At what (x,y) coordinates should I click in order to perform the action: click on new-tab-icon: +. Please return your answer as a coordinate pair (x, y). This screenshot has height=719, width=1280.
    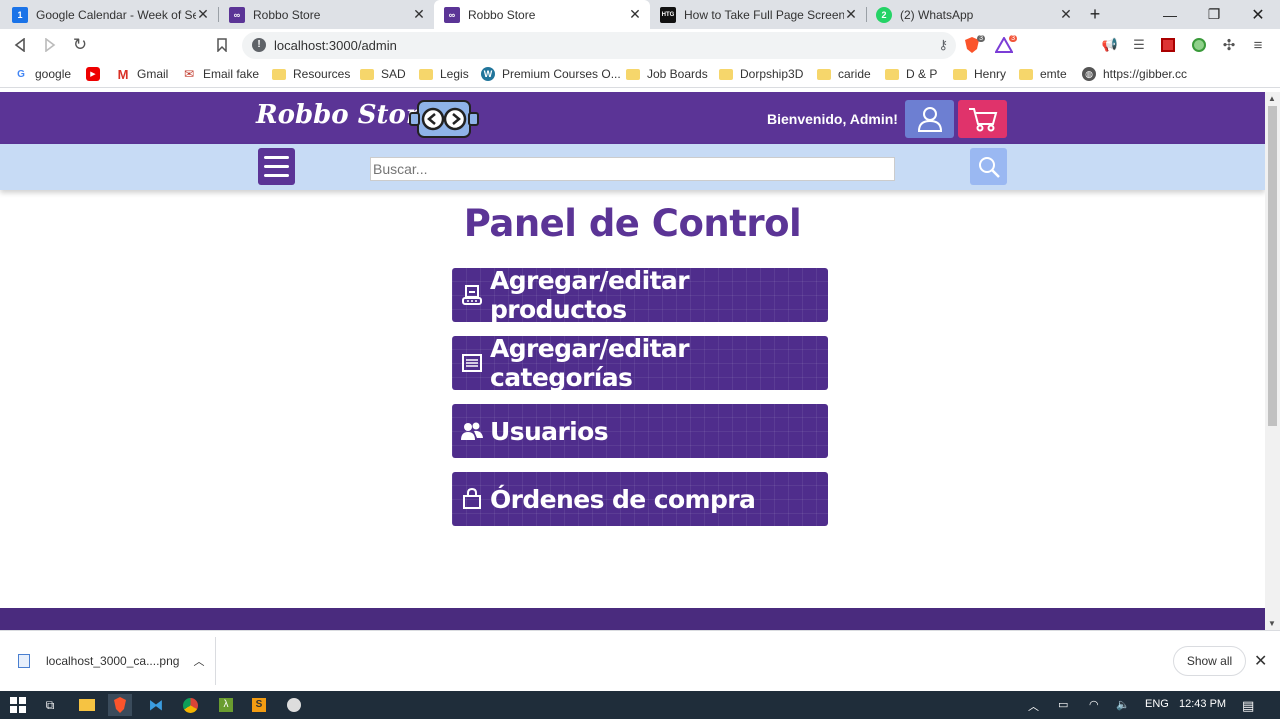
    Looking at the image, I should click on (1095, 14).